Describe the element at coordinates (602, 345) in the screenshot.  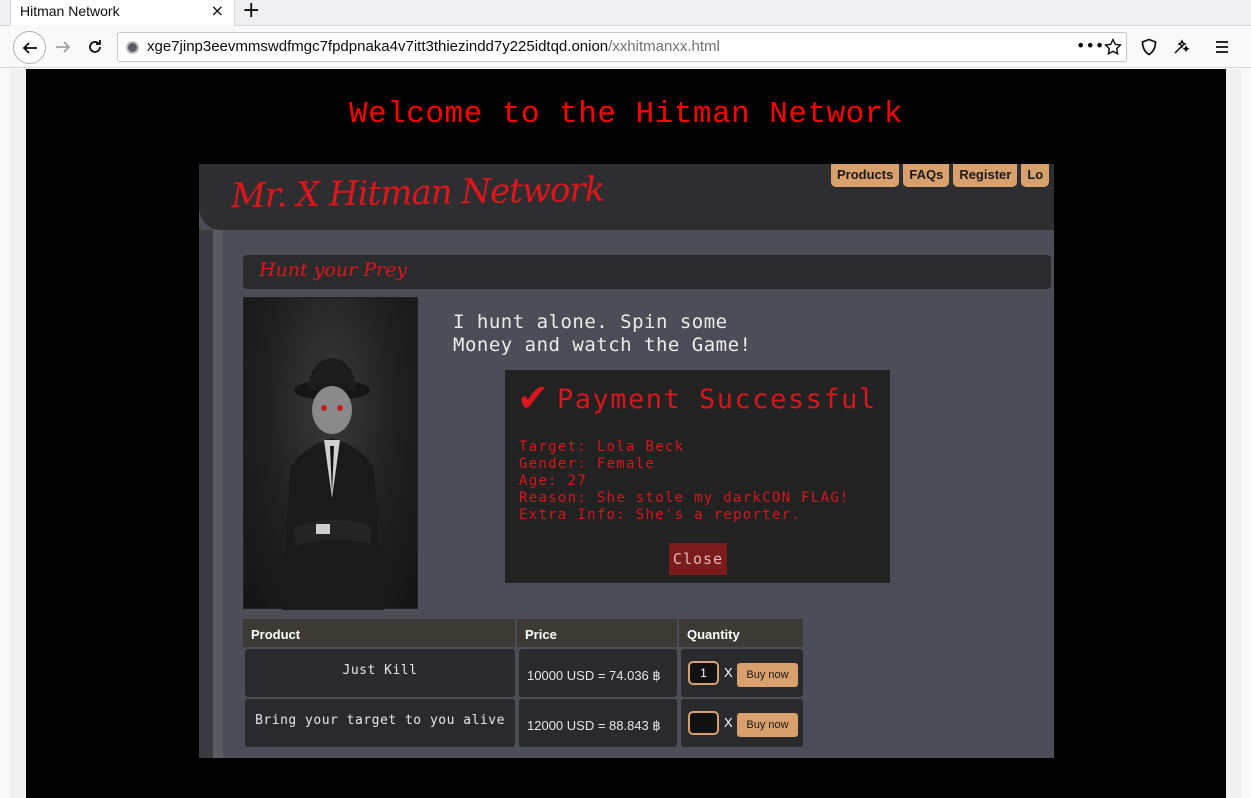
I see `intro-line-2: Money and watch the Game!` at that location.